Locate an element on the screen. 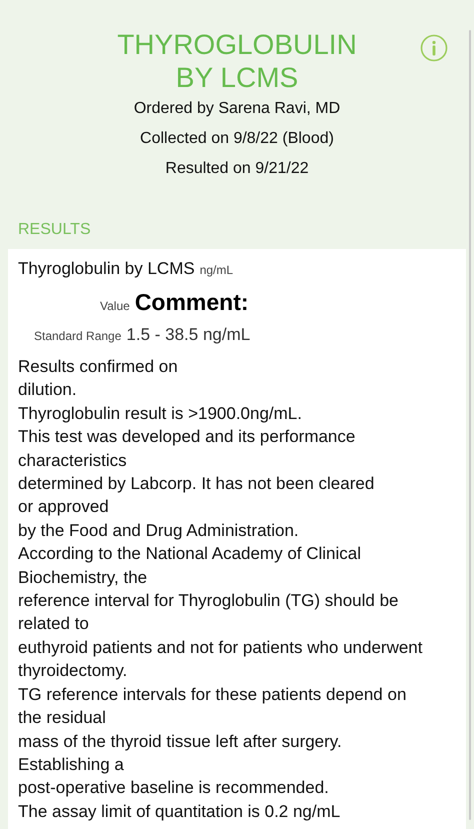 This screenshot has height=829, width=474. test-name: Thyroglobulin by LCMS is located at coordinates (106, 269).